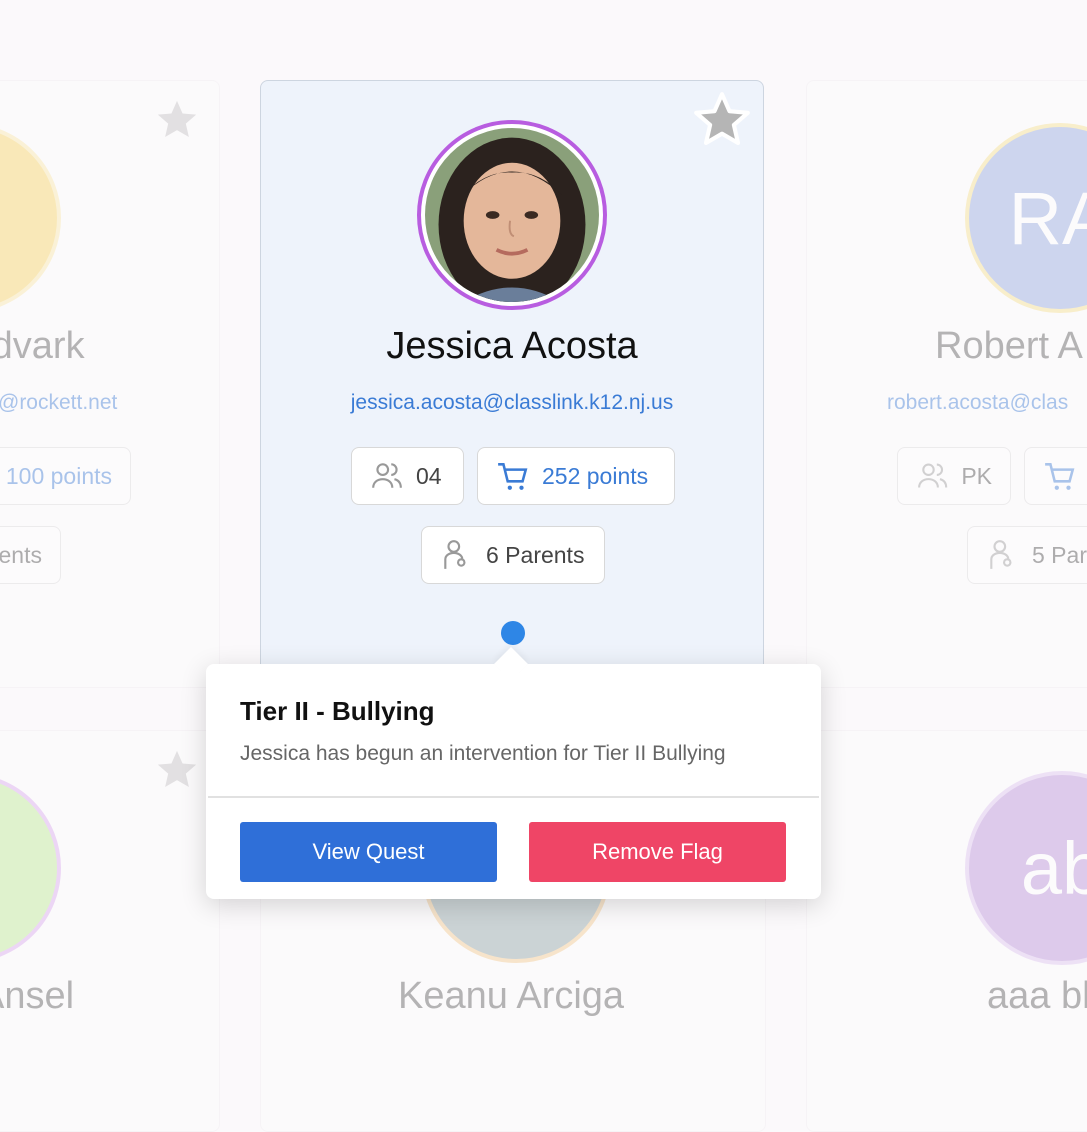 The width and height of the screenshot is (1087, 1132). I want to click on avatar-initials: RA, so click(1047, 218).